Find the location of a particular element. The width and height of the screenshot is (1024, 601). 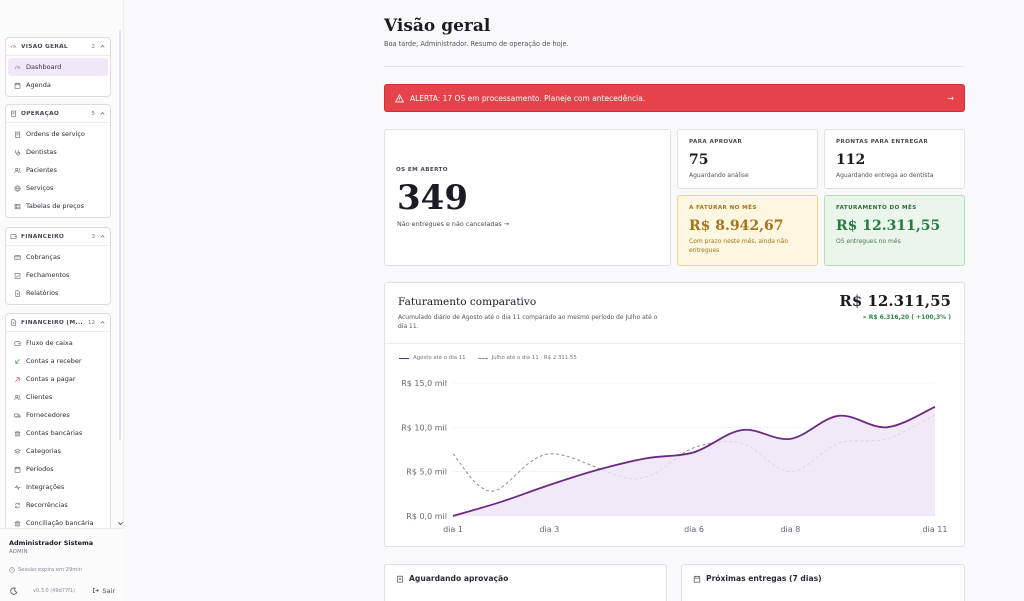

panel-header: Aguardando aprovação is located at coordinates (452, 578).